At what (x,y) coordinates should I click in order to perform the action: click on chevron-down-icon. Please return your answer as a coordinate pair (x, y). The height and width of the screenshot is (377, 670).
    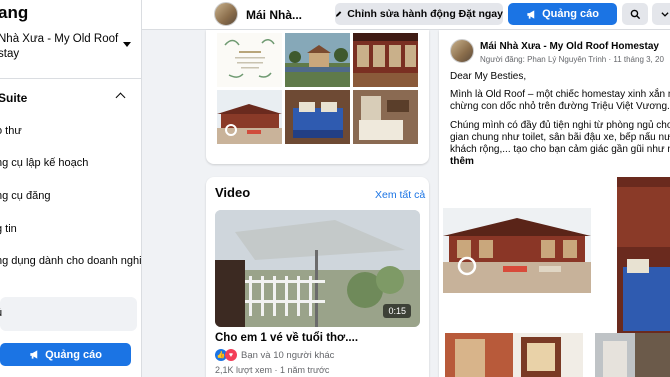
    Looking at the image, I should click on (665, 14).